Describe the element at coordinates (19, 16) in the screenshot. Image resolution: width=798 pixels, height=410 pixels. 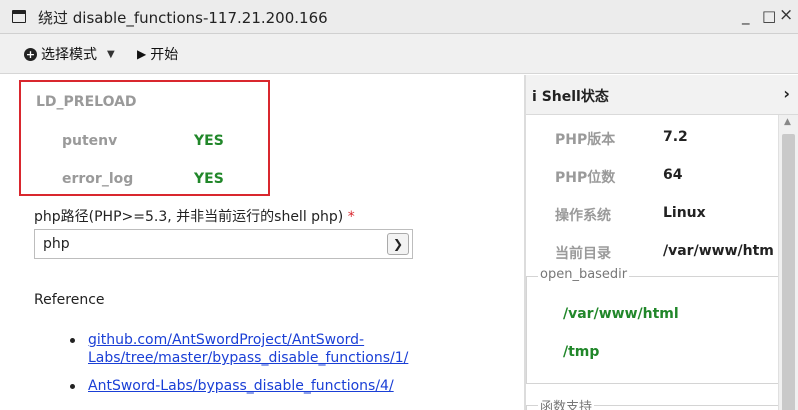
I see `window-icon` at that location.